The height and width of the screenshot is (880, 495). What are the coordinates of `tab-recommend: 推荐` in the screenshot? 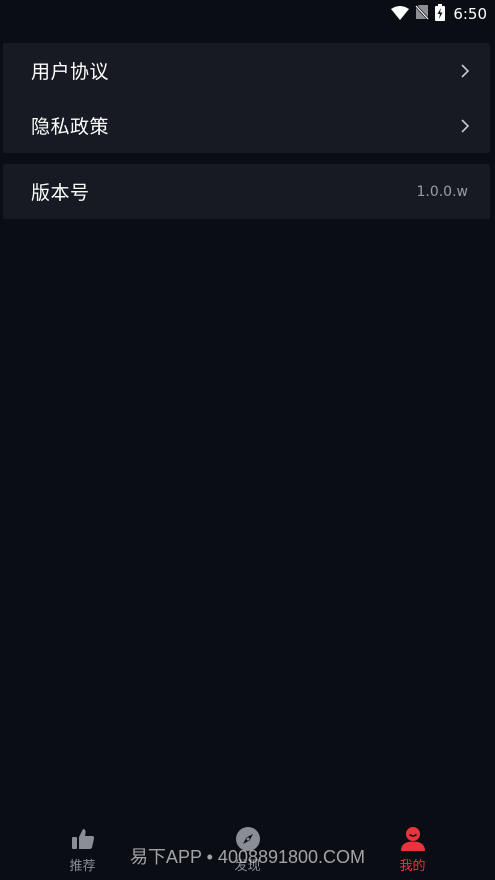 It's located at (82, 848).